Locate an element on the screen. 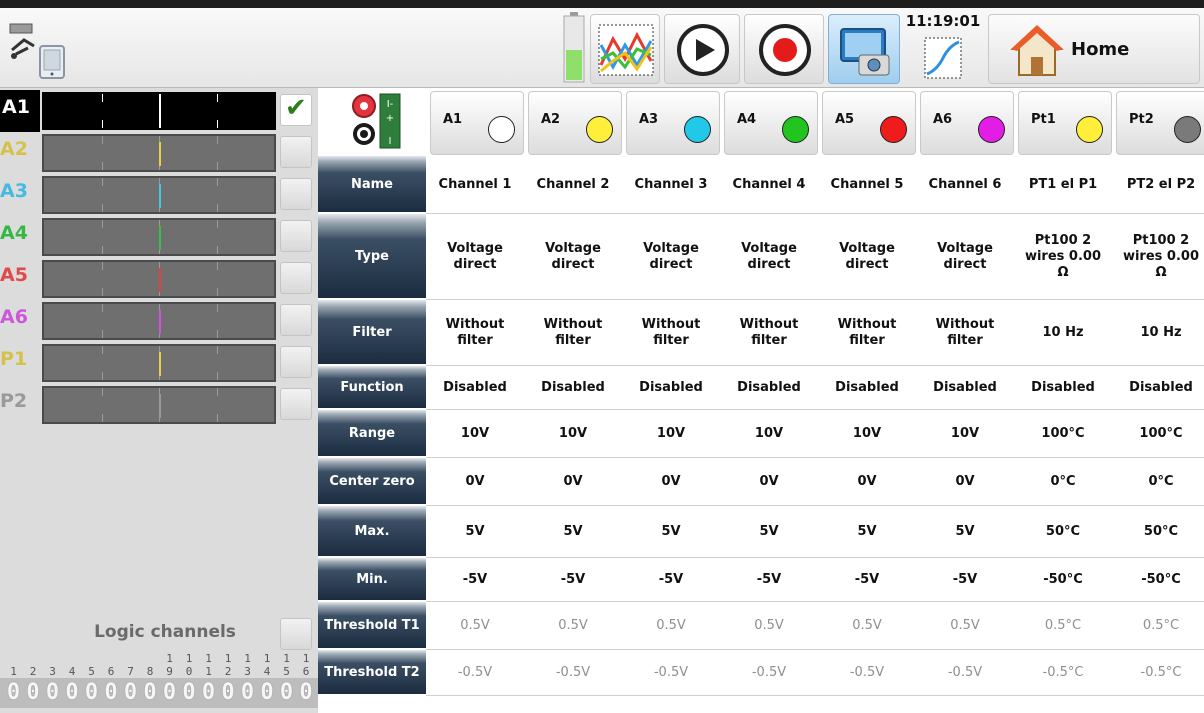 This screenshot has height=713, width=1204. column-header: Pt2 is located at coordinates (1160, 123).